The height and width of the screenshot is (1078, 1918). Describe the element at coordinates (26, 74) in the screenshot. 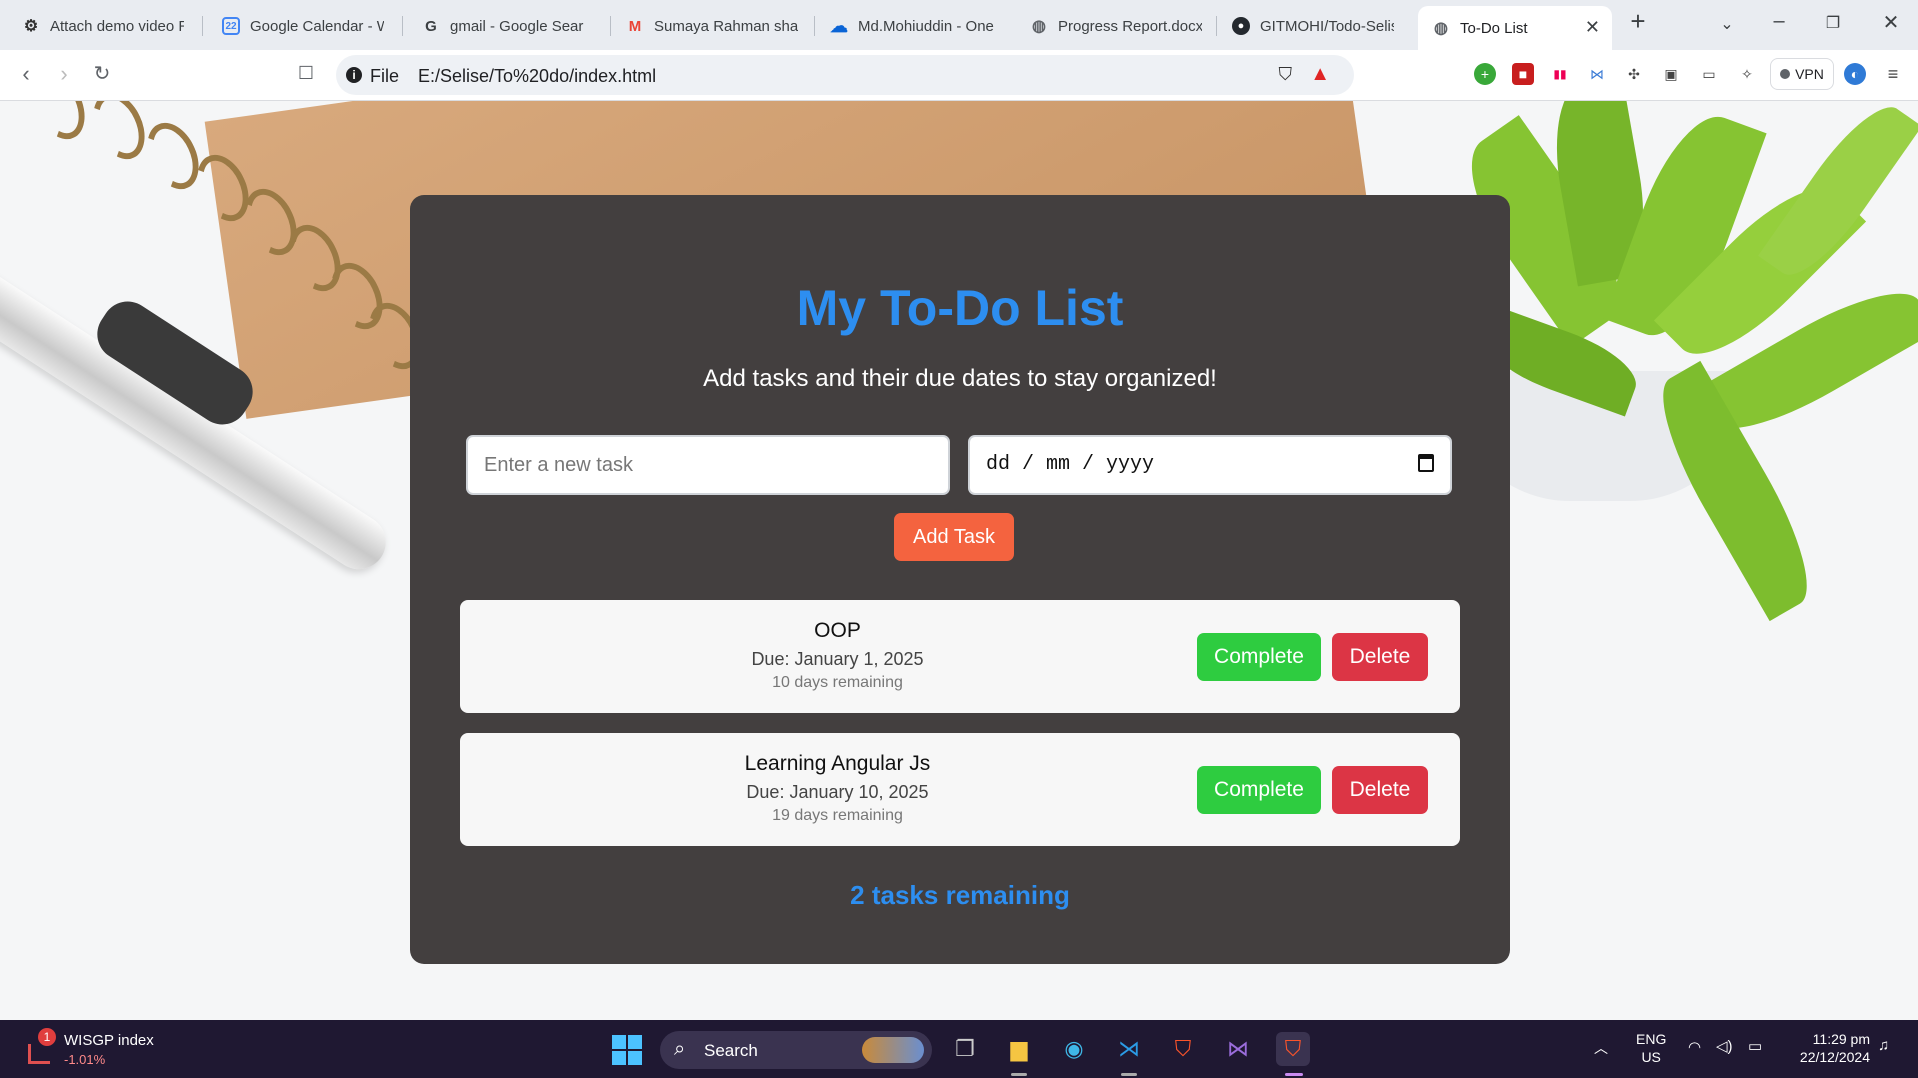

I see `back-icon: ‹` at that location.